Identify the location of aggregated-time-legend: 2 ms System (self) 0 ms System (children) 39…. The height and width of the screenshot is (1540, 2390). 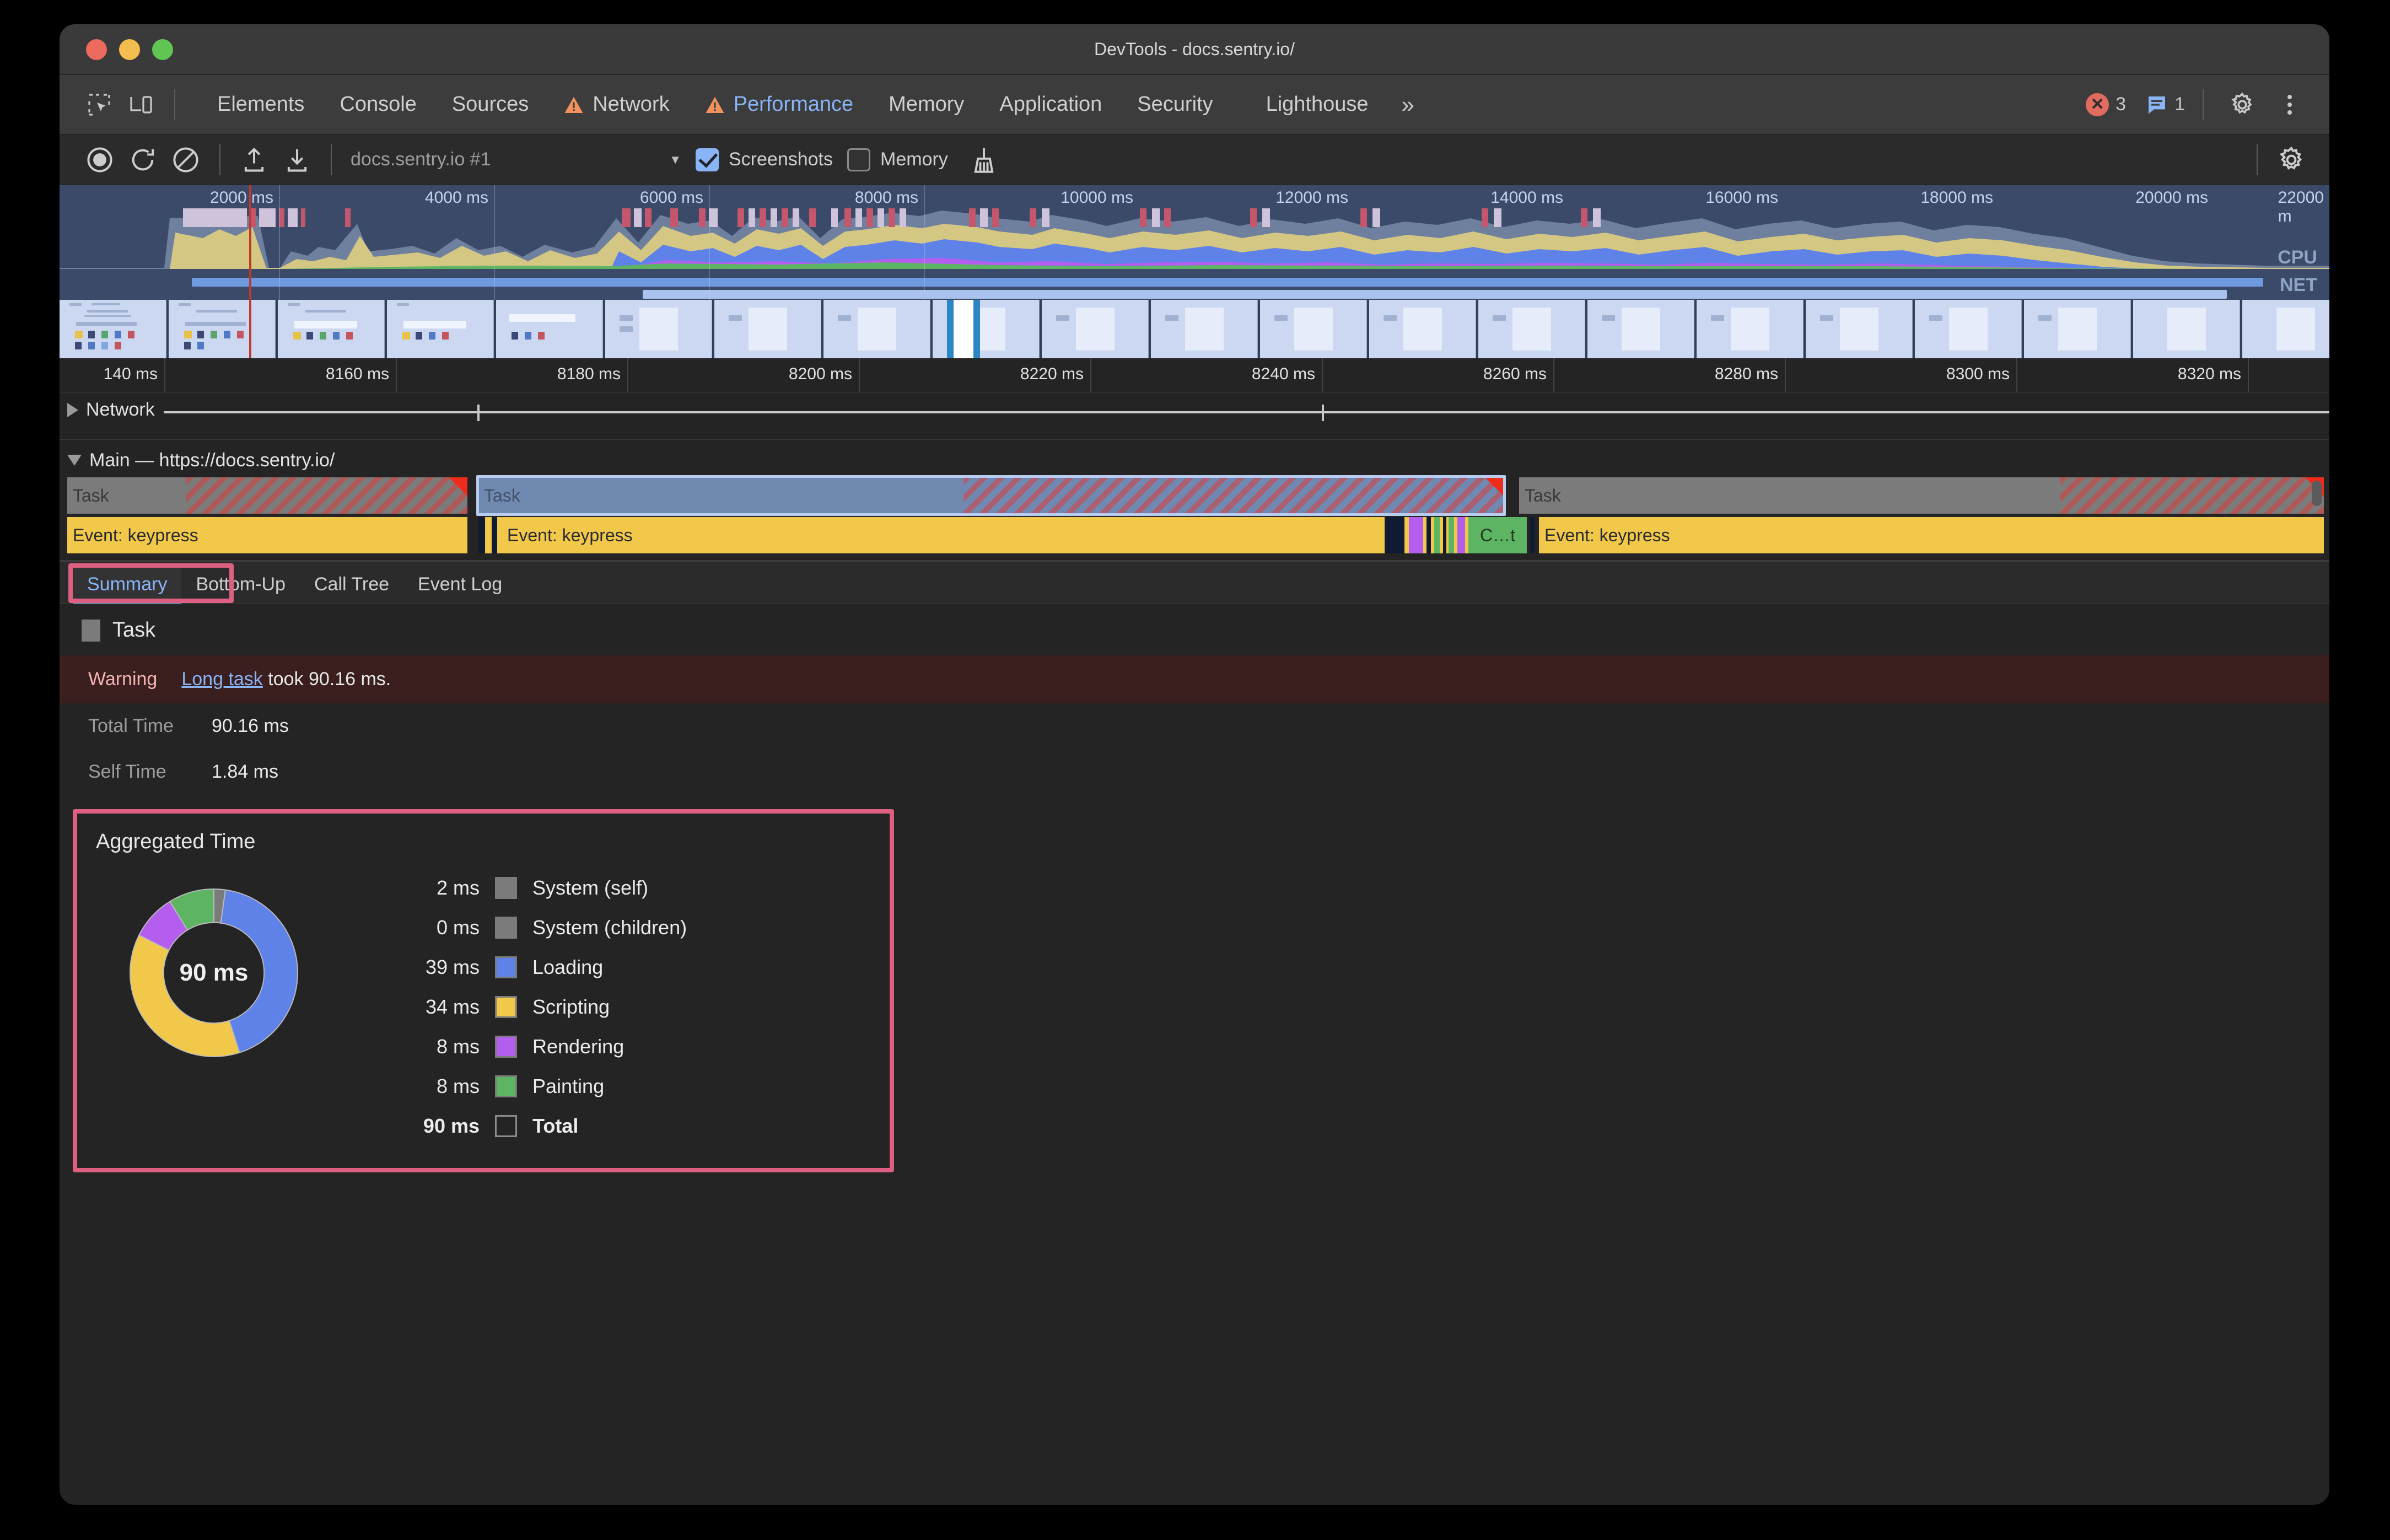
(536, 1007).